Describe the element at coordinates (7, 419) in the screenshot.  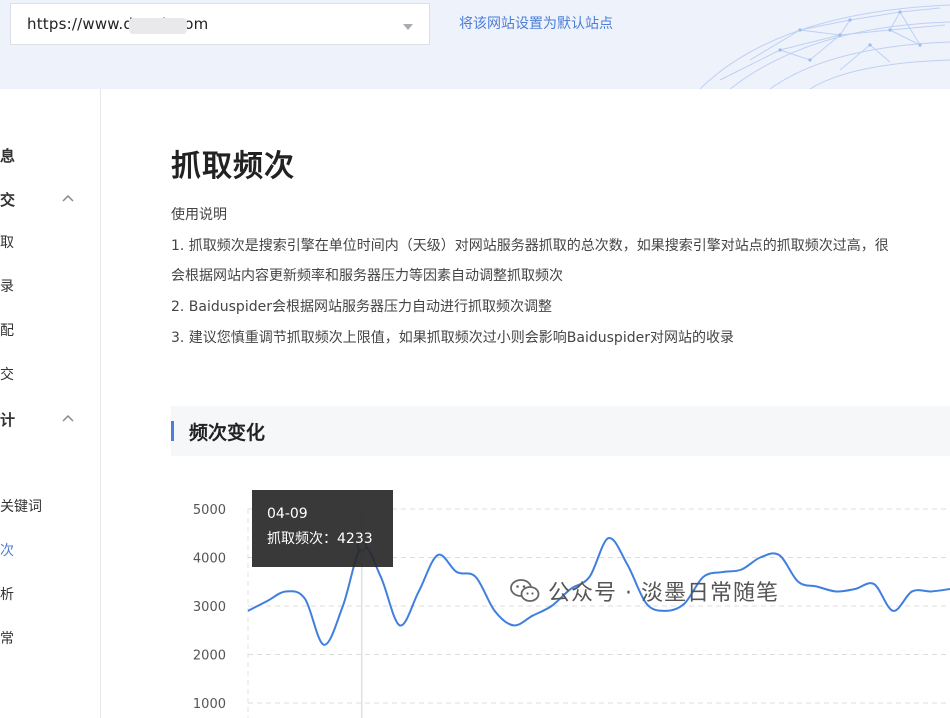
I see `sidebar-item-stats: 计` at that location.